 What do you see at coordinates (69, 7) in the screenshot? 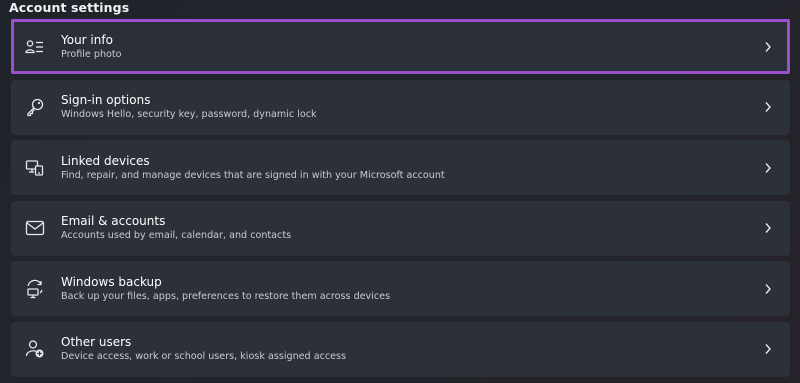
I see `section-title: Account settings` at bounding box center [69, 7].